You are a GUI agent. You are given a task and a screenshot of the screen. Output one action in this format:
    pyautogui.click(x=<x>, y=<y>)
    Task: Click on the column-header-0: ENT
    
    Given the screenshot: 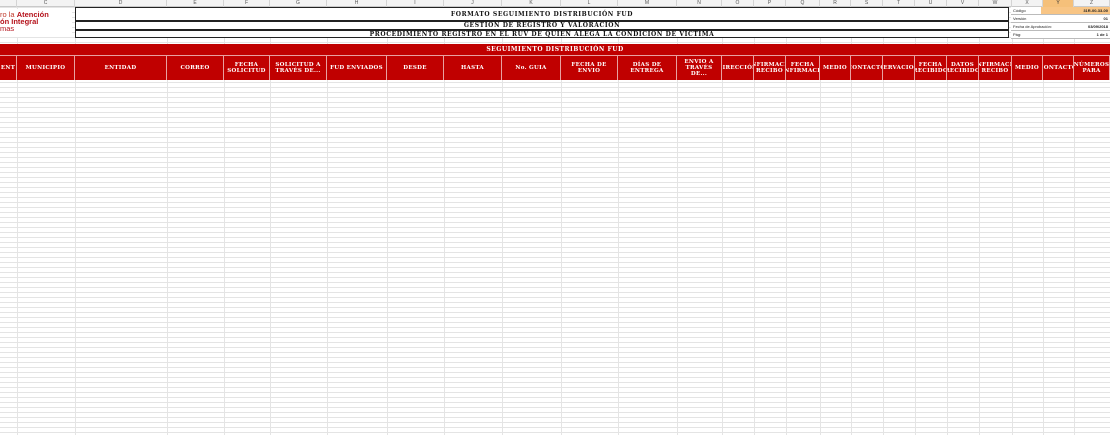 What is the action you would take?
    pyautogui.click(x=8, y=68)
    